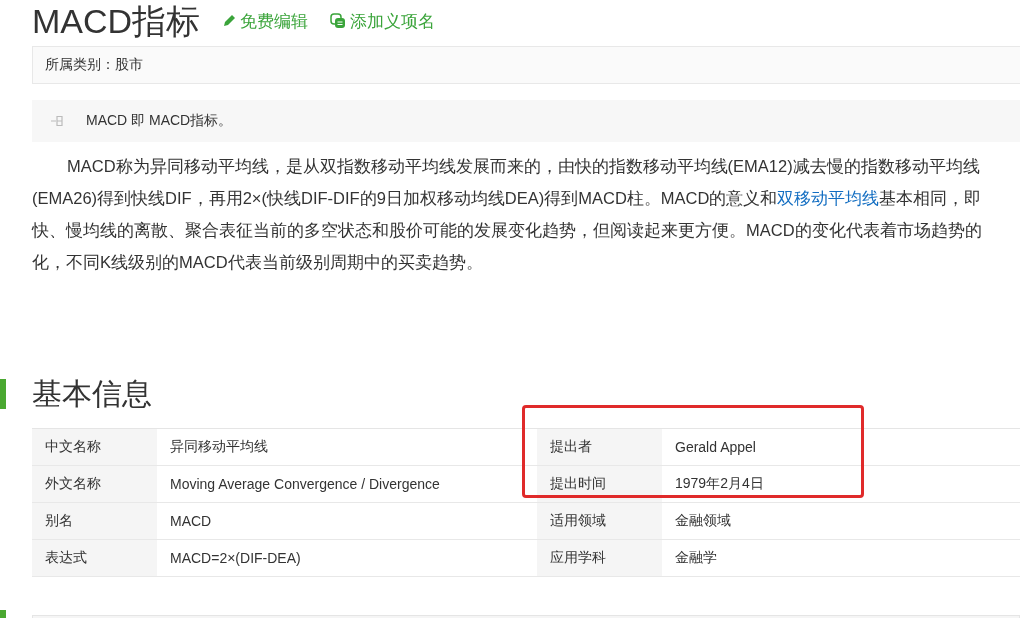 This screenshot has width=1020, height=618. Describe the element at coordinates (828, 198) in the screenshot. I see `term-link: 双移动平均线` at that location.